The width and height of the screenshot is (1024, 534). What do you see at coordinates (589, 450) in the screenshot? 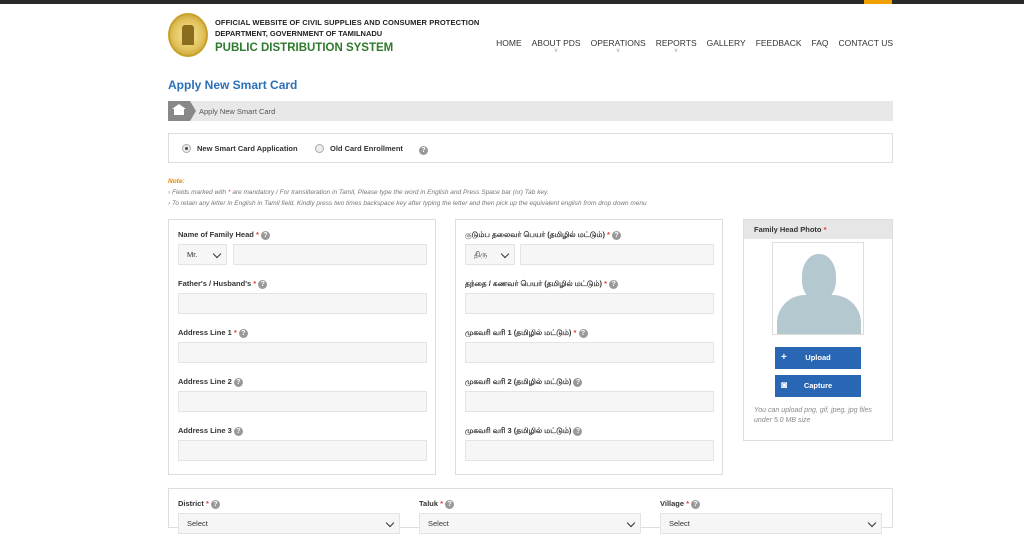
I see `tamil-address3-input` at bounding box center [589, 450].